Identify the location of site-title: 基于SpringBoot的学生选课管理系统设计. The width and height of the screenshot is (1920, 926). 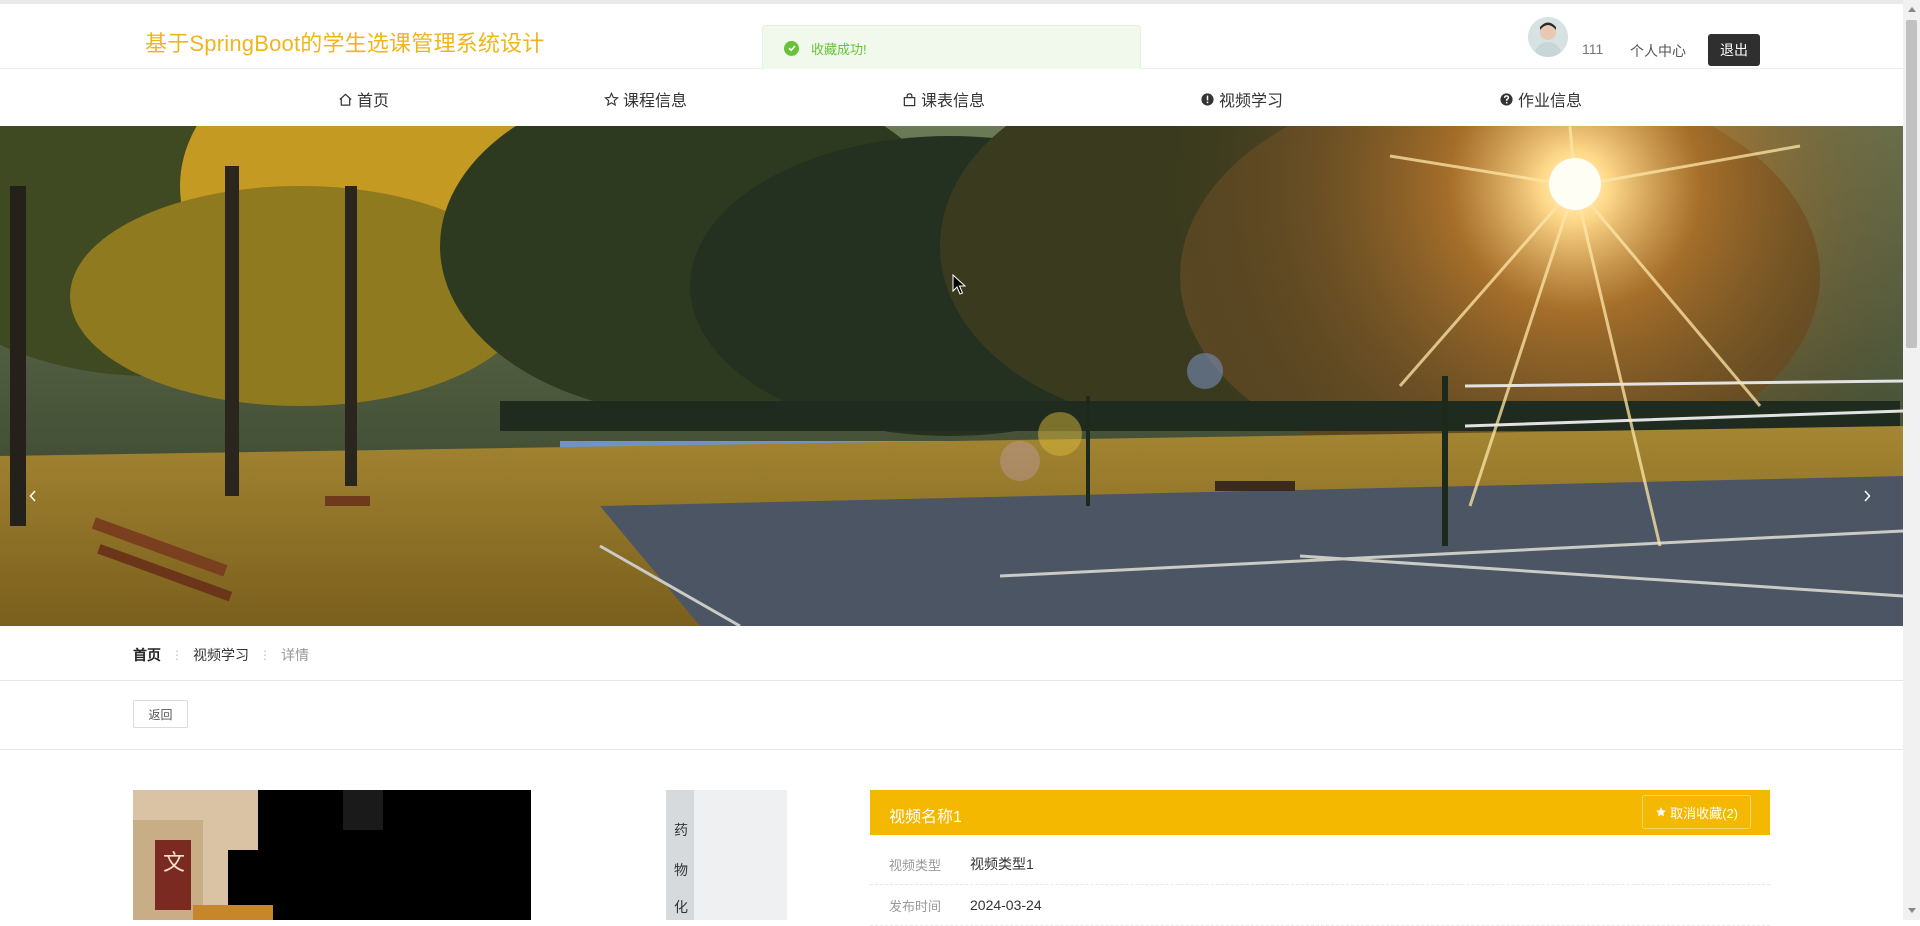
(344, 42).